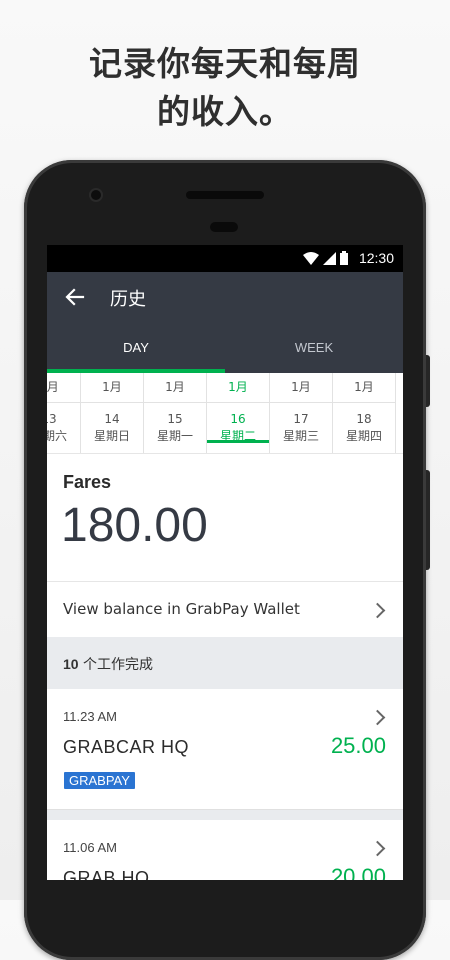  What do you see at coordinates (314, 347) in the screenshot?
I see `tab-week: WEEK` at bounding box center [314, 347].